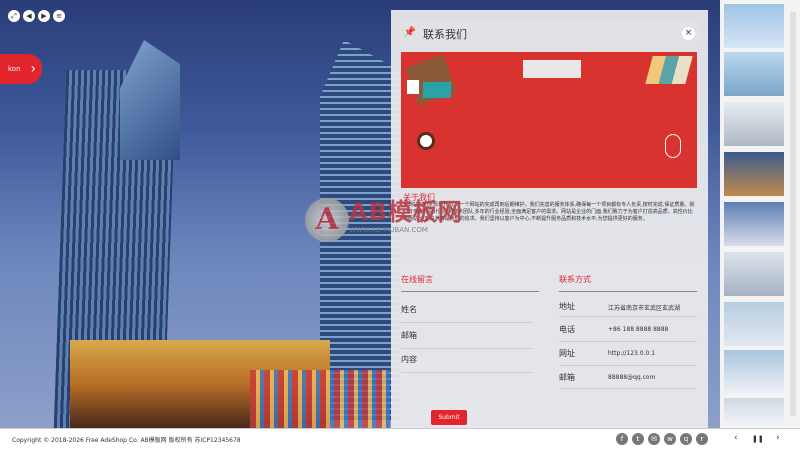 This screenshot has width=800, height=451. I want to click on close-button: ×, so click(688, 33).